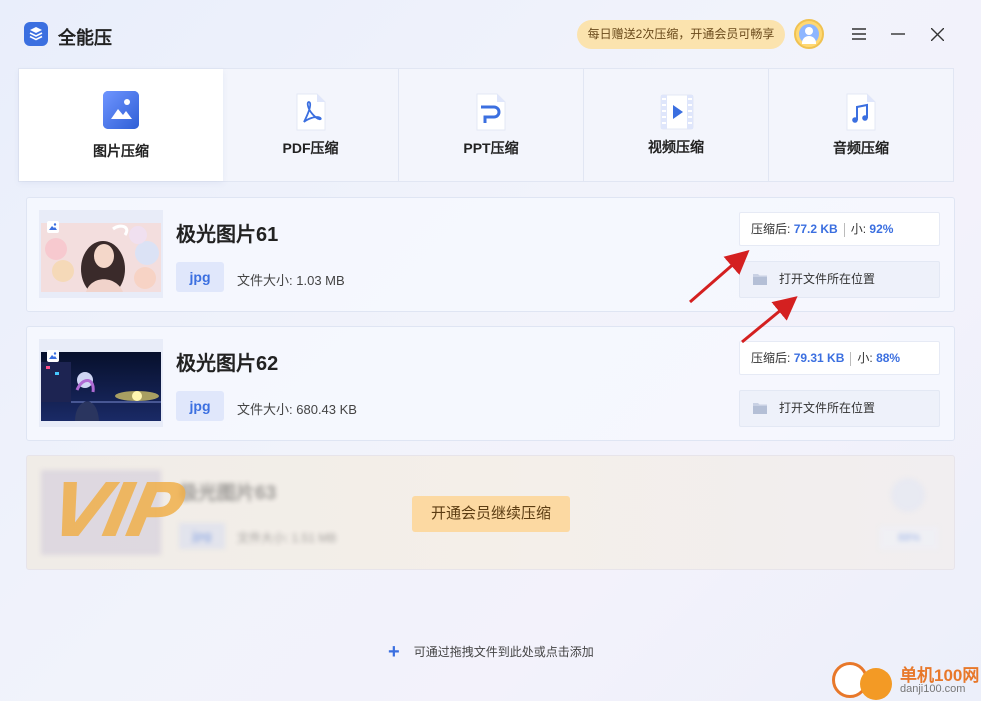  Describe the element at coordinates (121, 151) in the screenshot. I see `tab-label: 图片压缩` at that location.